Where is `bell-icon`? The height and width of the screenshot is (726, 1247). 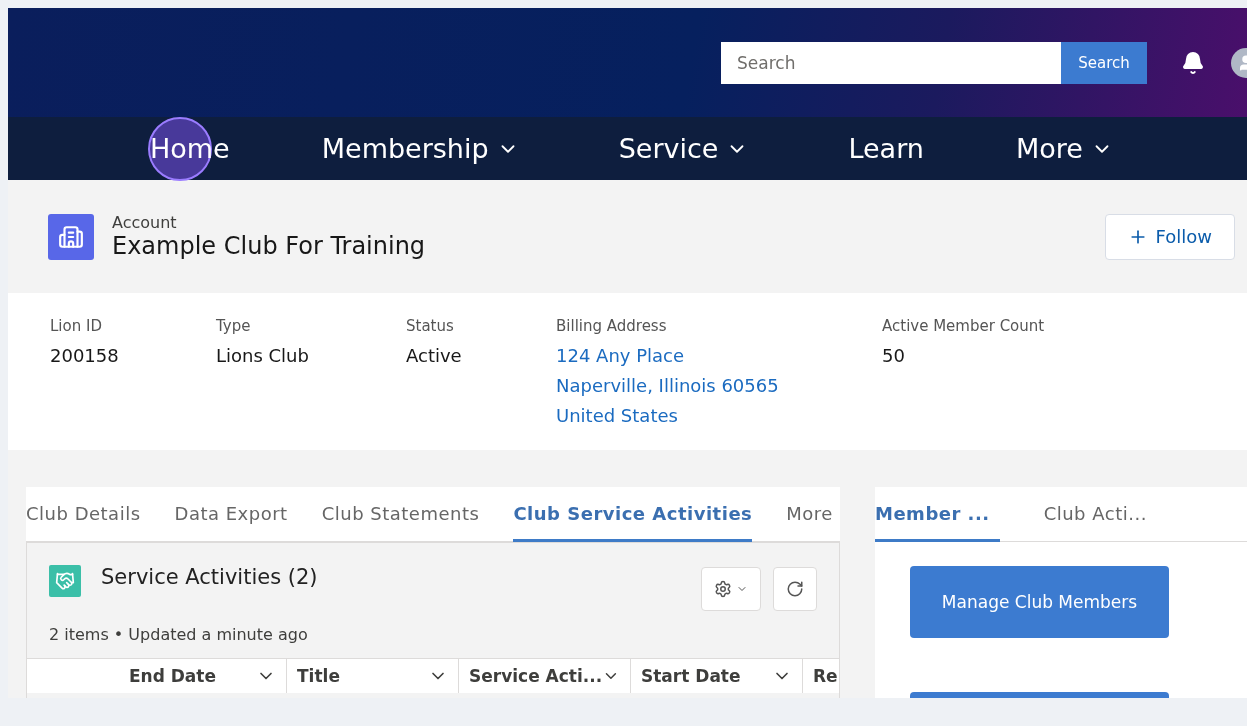 bell-icon is located at coordinates (1193, 62).